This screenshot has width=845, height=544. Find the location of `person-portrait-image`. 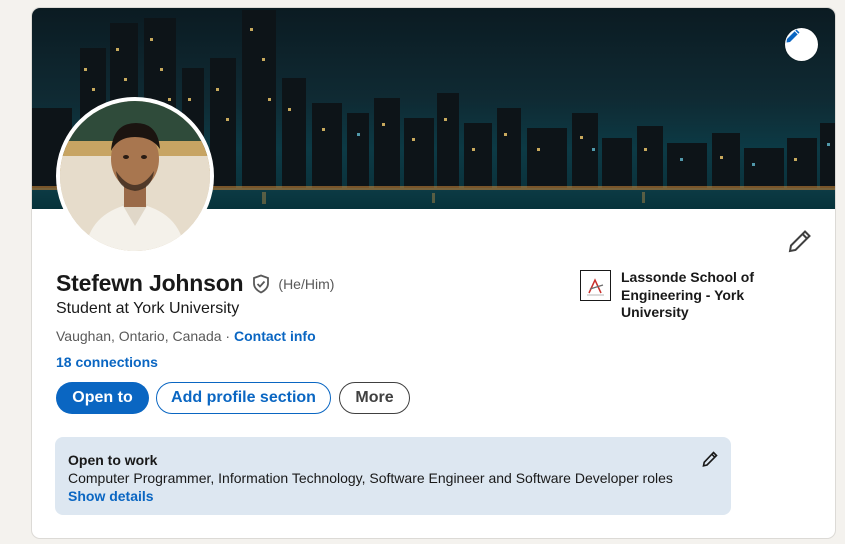

person-portrait-image is located at coordinates (135, 176).